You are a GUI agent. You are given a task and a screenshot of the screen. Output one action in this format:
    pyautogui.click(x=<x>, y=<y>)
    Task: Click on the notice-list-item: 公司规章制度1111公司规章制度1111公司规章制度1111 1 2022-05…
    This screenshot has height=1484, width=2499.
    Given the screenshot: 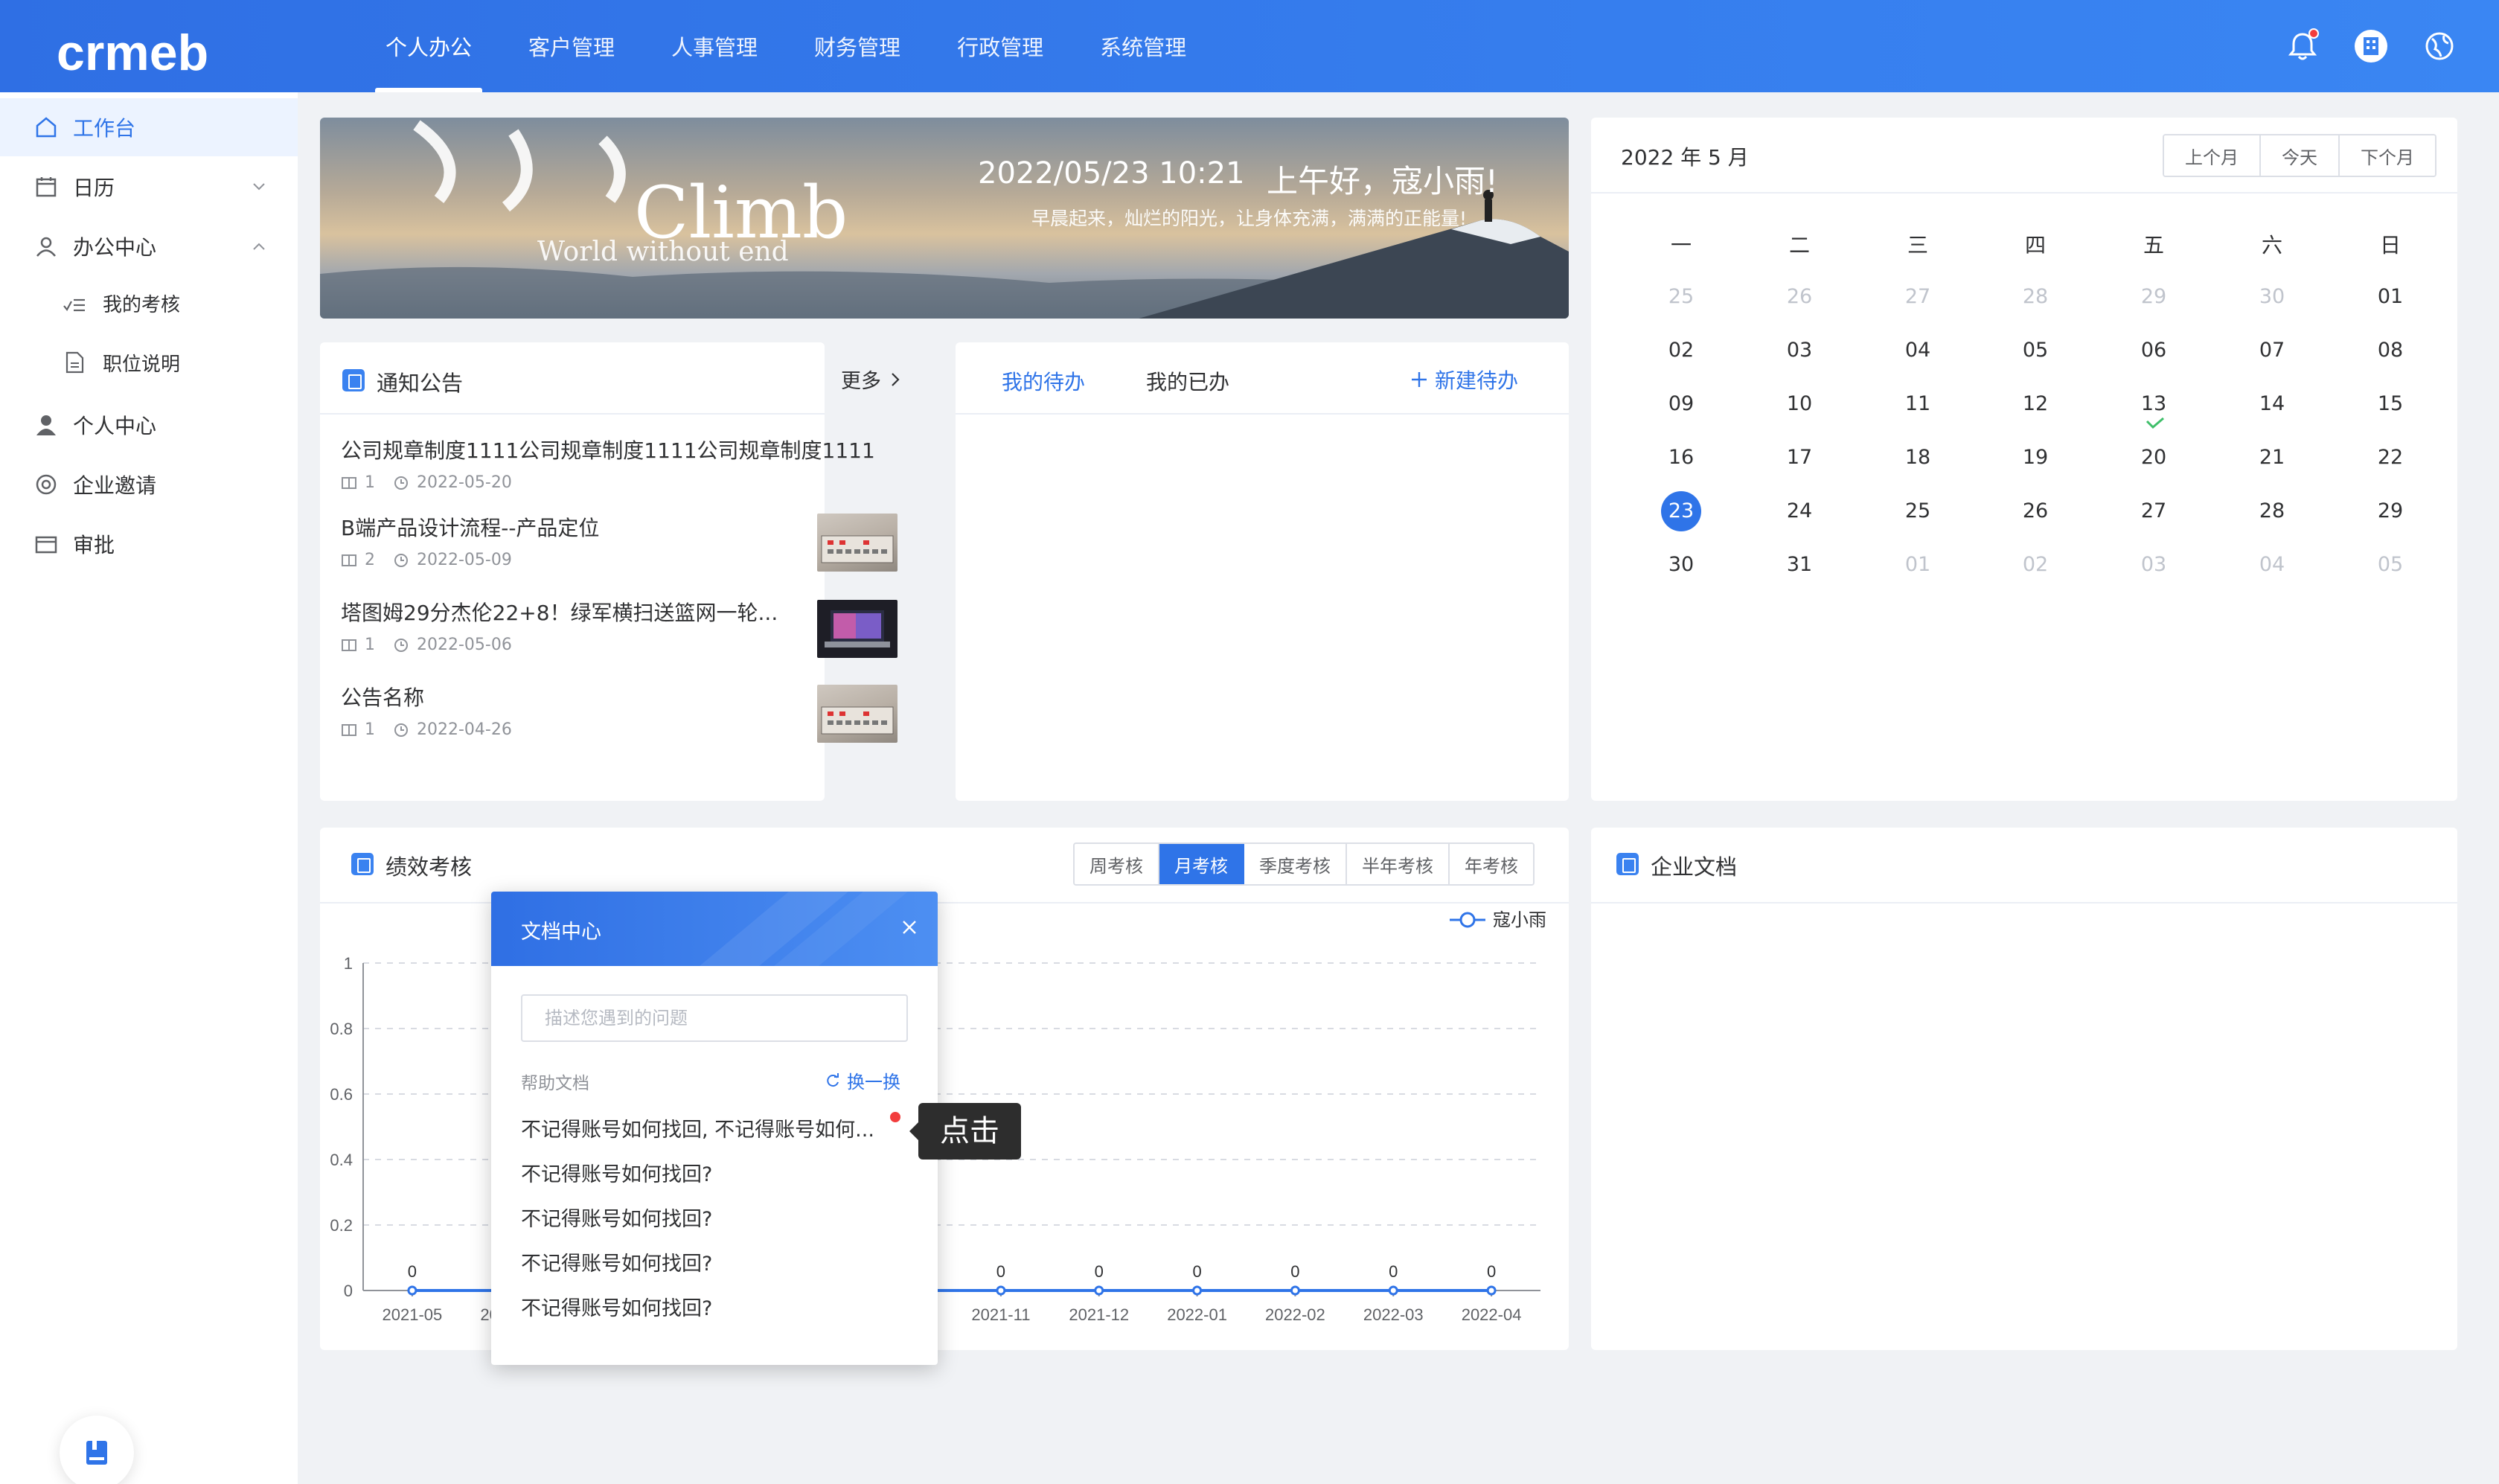 What is the action you would take?
    pyautogui.click(x=608, y=463)
    